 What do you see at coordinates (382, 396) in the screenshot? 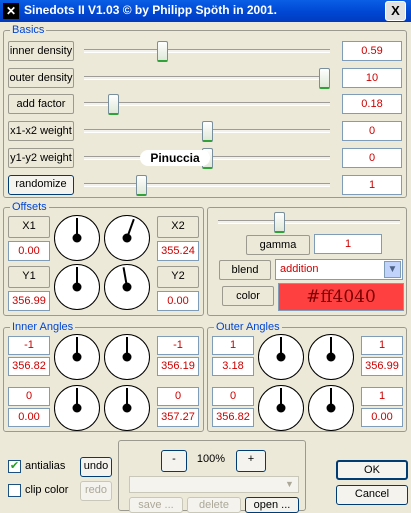
I see `outer-value-6: 1` at bounding box center [382, 396].